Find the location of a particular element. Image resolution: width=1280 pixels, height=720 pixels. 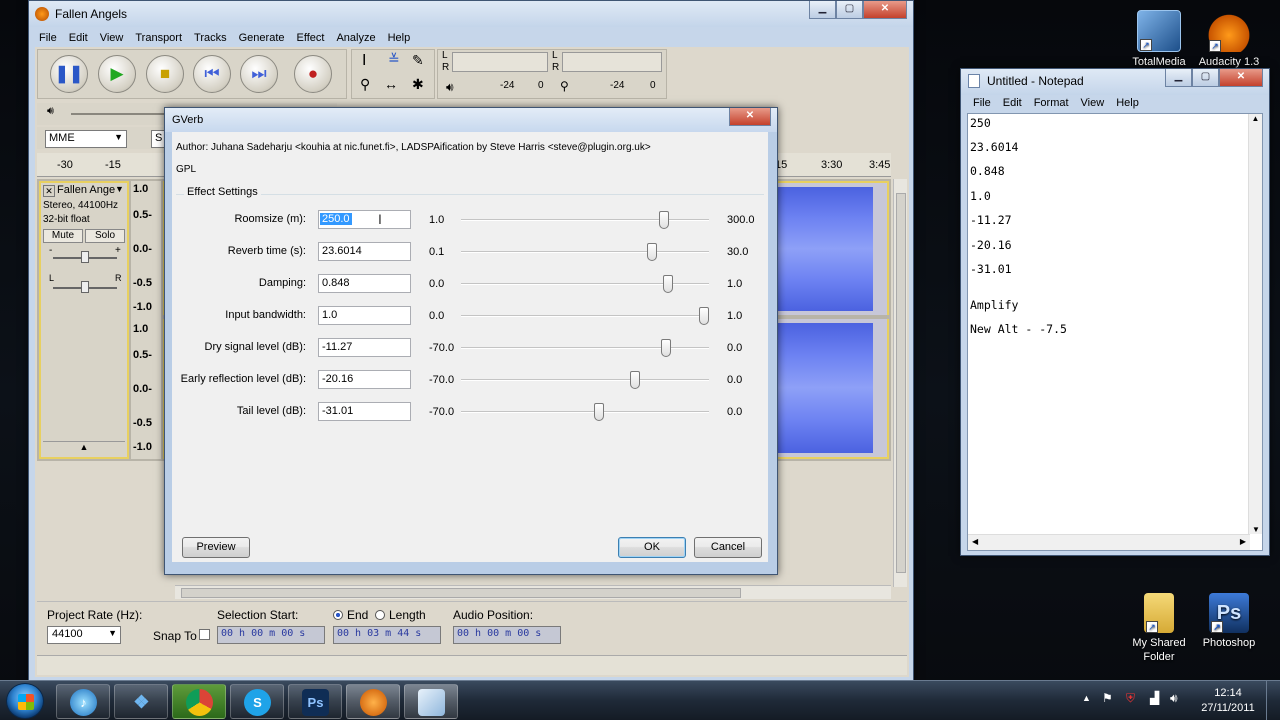

vertical-scrollbar is located at coordinates (900, 383).